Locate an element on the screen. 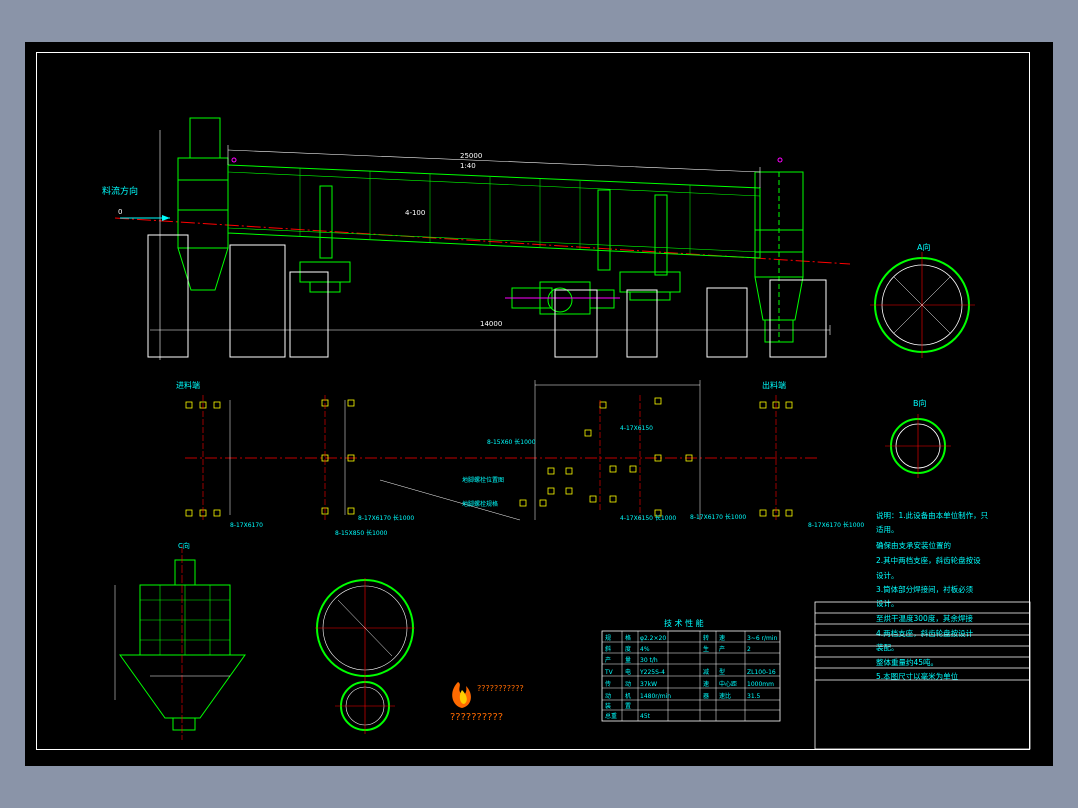 This screenshot has width=1078, height=808. svg-text: TV is located at coordinates (609, 672).